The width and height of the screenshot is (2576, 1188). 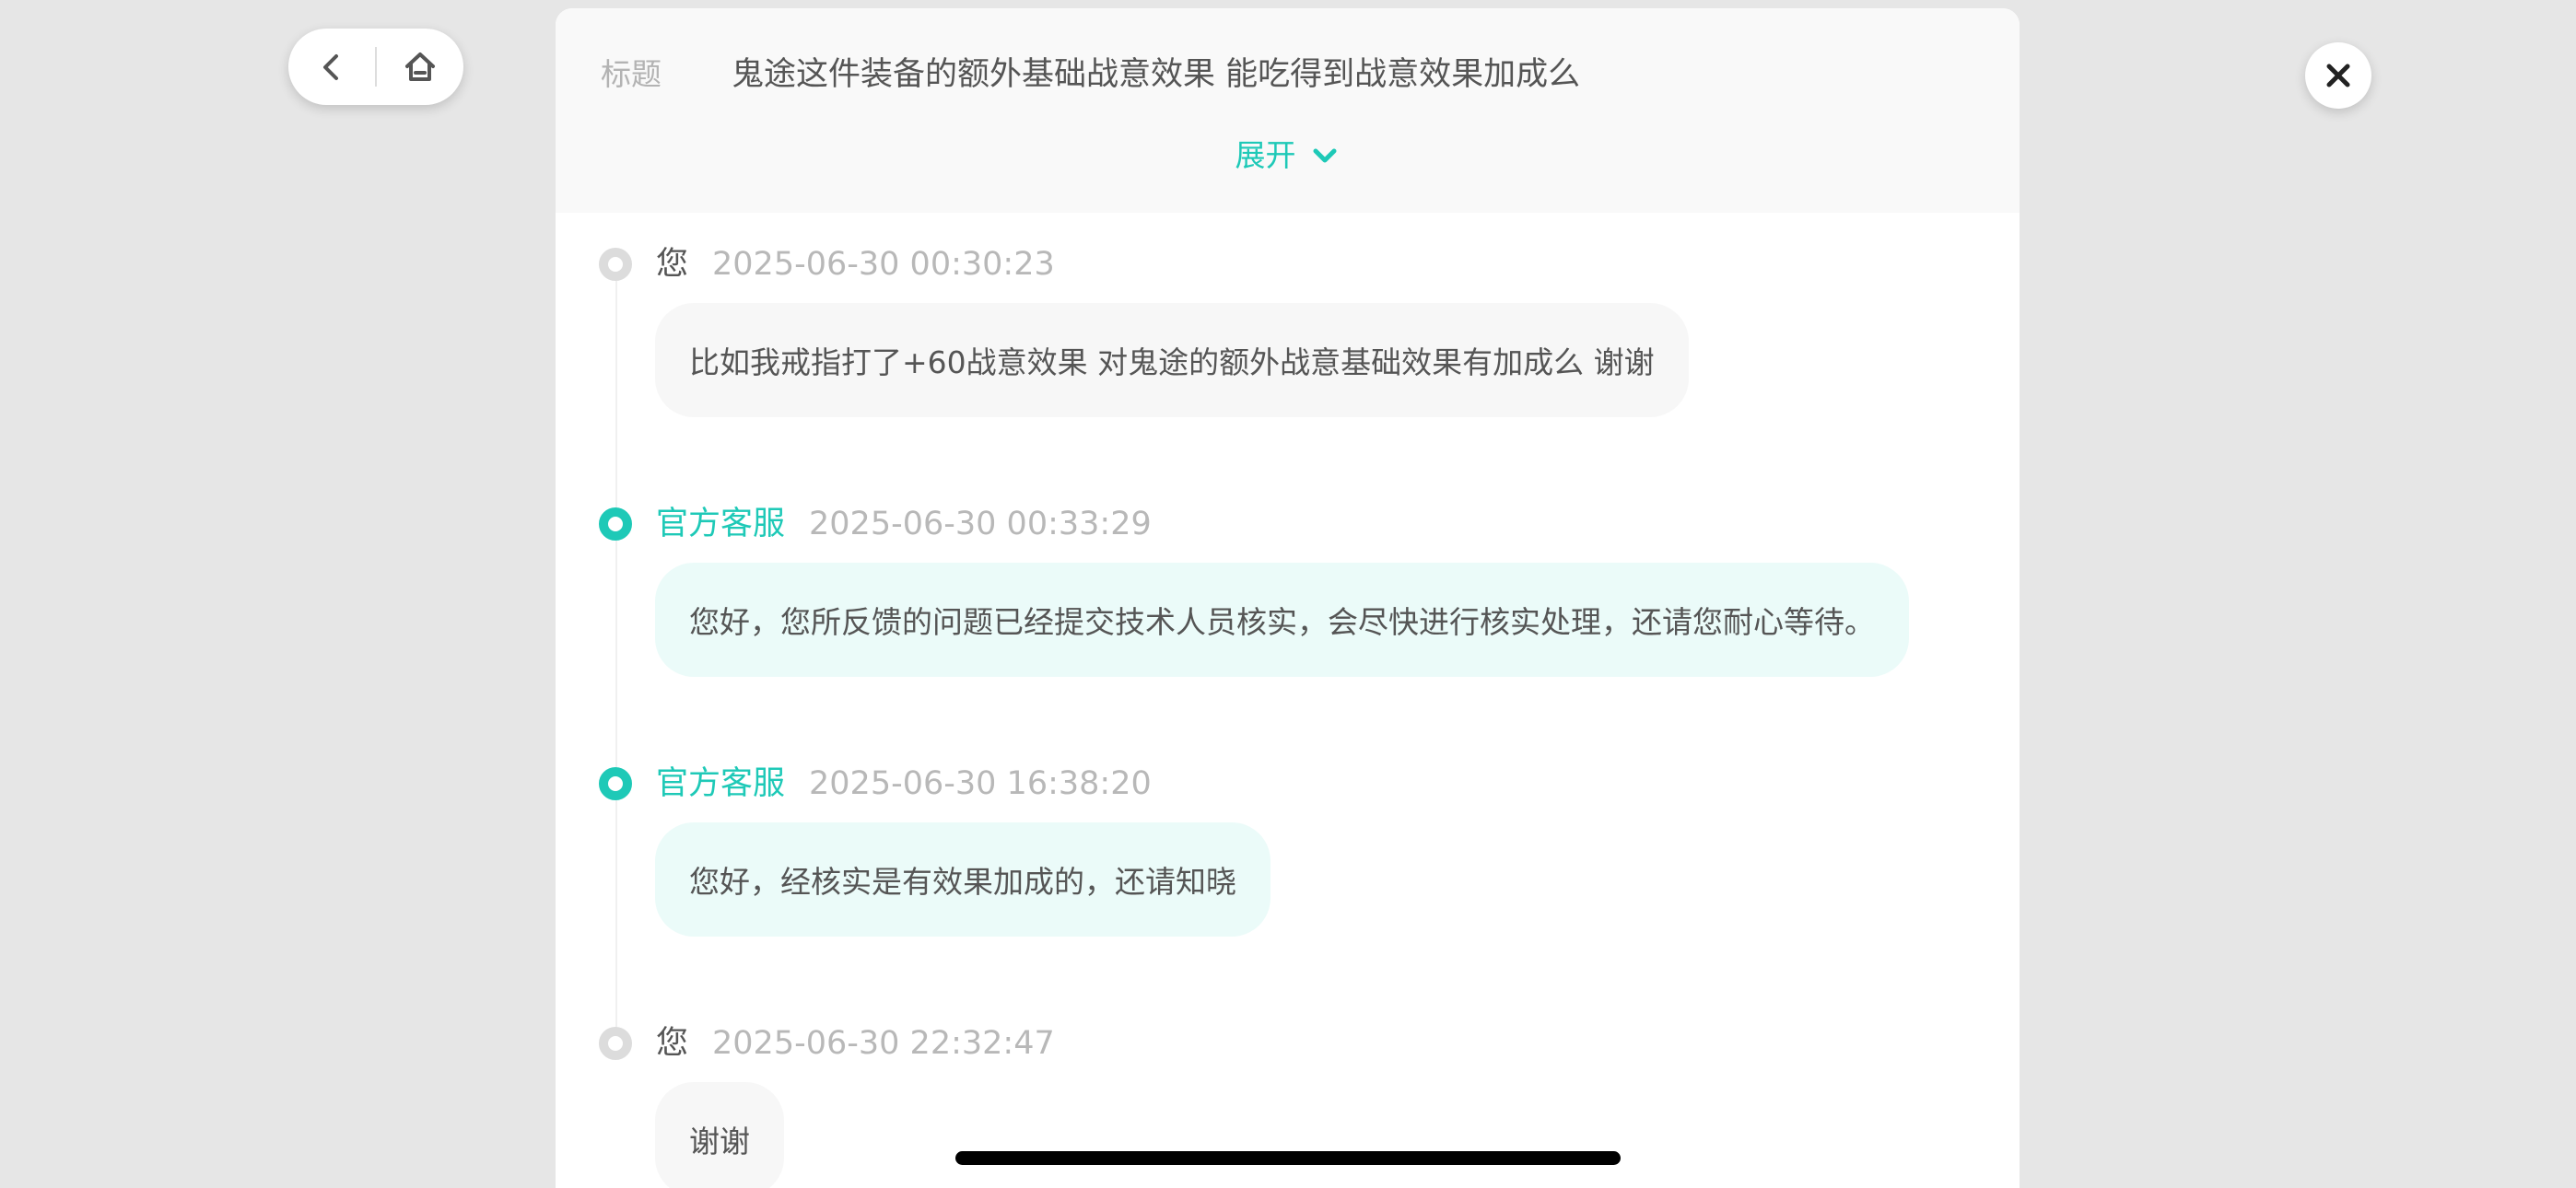 I want to click on home-button, so click(x=419, y=67).